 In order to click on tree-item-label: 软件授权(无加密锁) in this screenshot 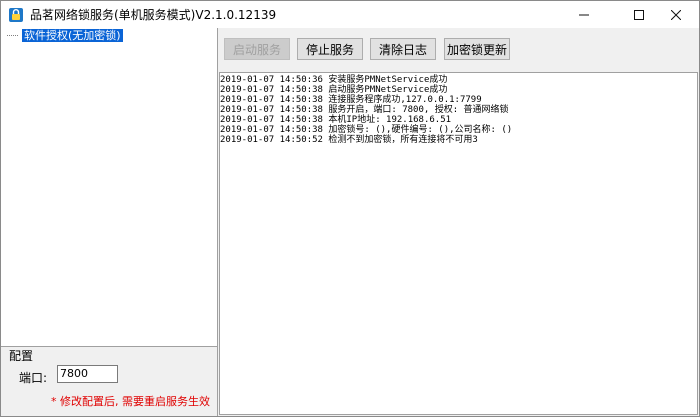, I will do `click(72, 35)`.